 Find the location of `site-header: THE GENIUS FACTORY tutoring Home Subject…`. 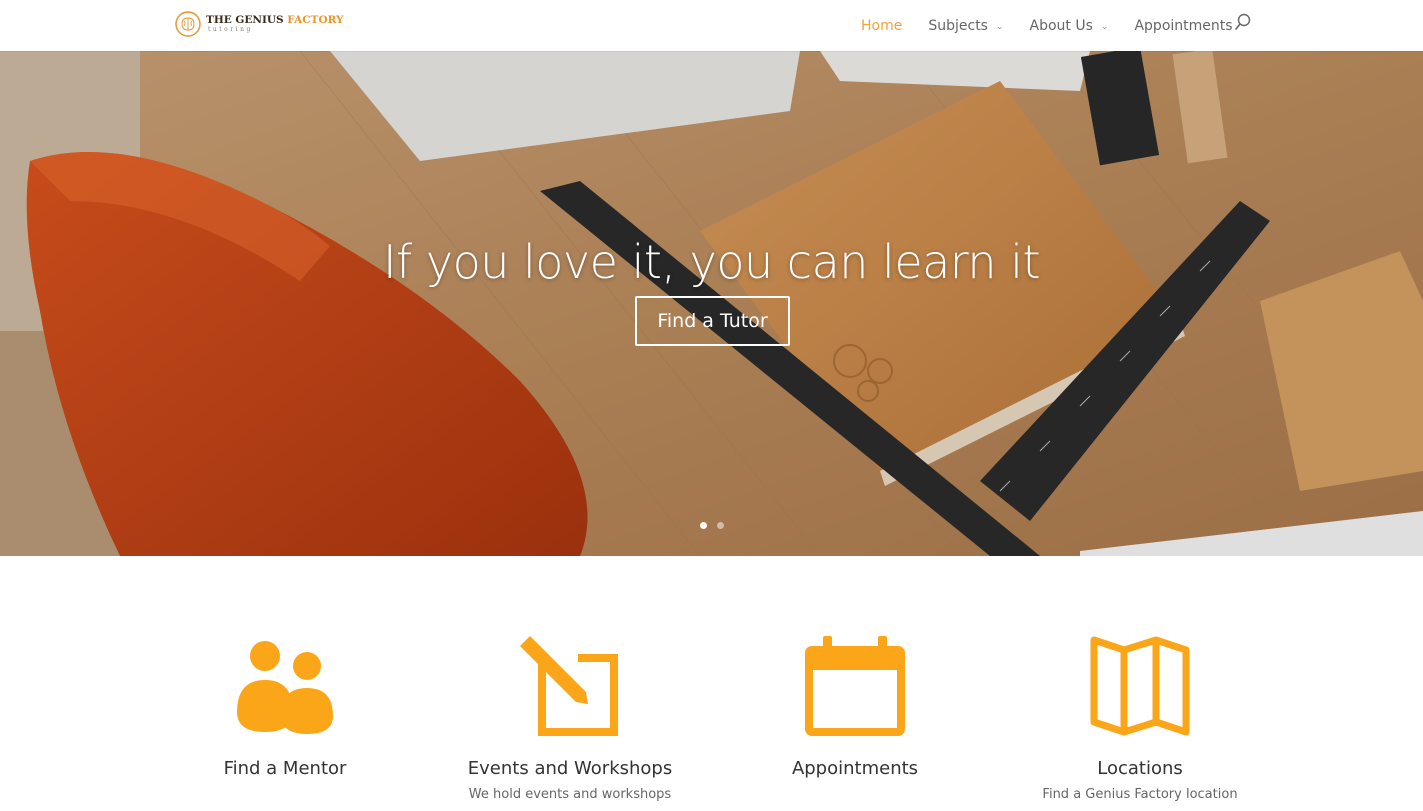

site-header: THE GENIUS FACTORY tutoring Home Subject… is located at coordinates (711, 25).